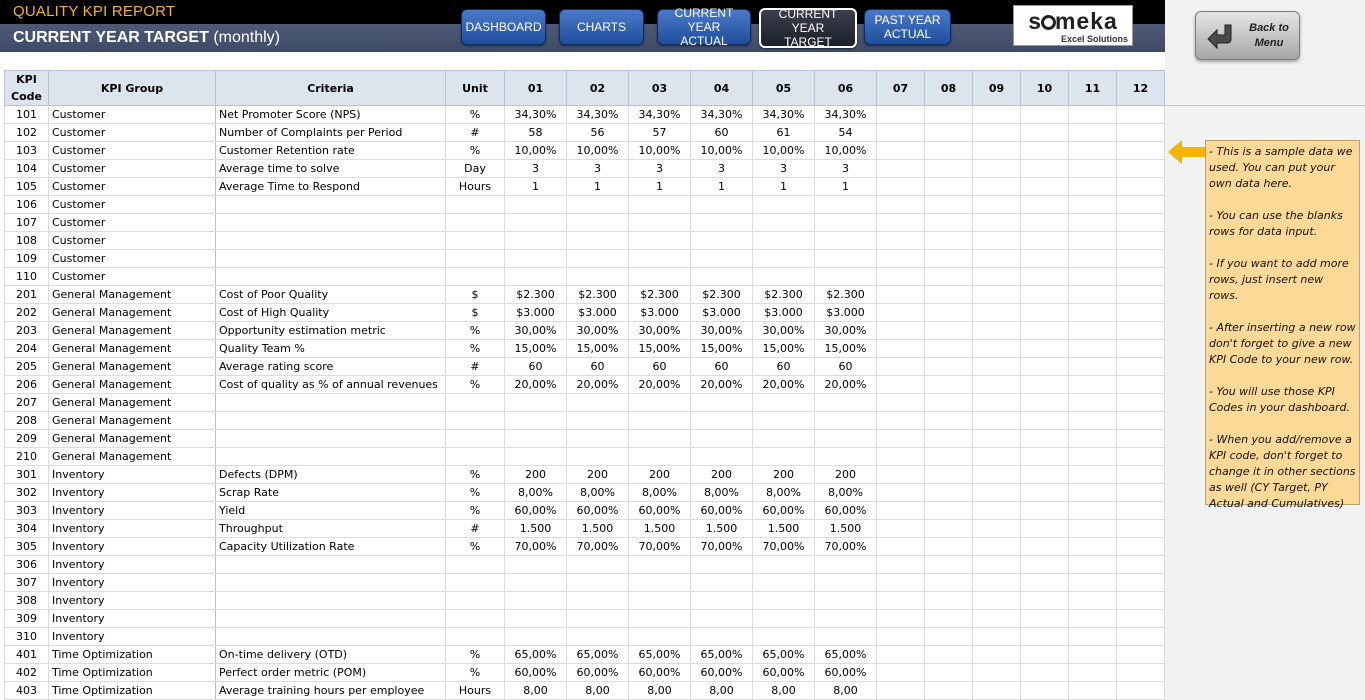  Describe the element at coordinates (330, 132) in the screenshot. I see `criteria-cell: Number of Complaints per Period` at that location.